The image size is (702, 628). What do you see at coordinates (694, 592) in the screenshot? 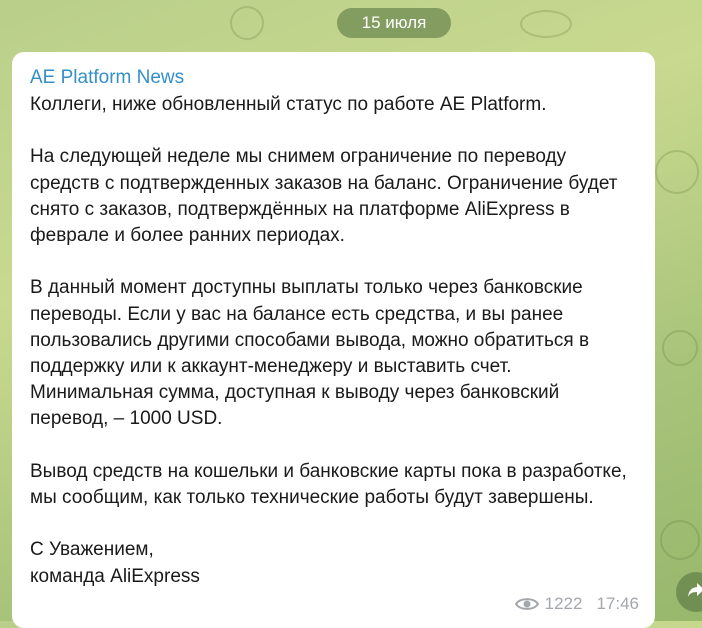
I see `share-arrow-icon` at bounding box center [694, 592].